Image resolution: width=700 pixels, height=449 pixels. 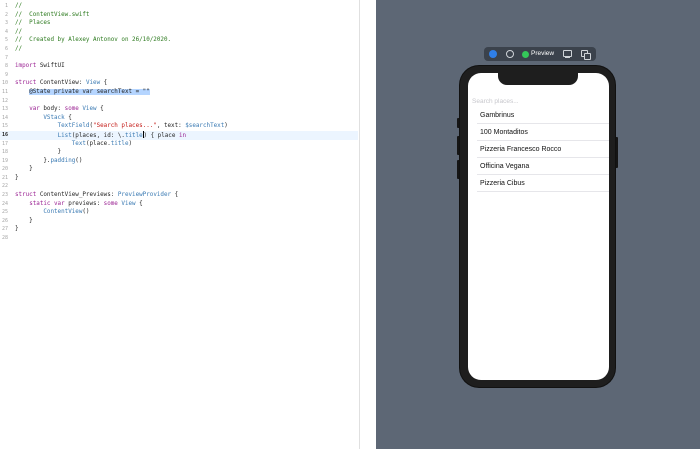 I want to click on code-line: 2 // ContentView.swift, so click(x=179, y=15).